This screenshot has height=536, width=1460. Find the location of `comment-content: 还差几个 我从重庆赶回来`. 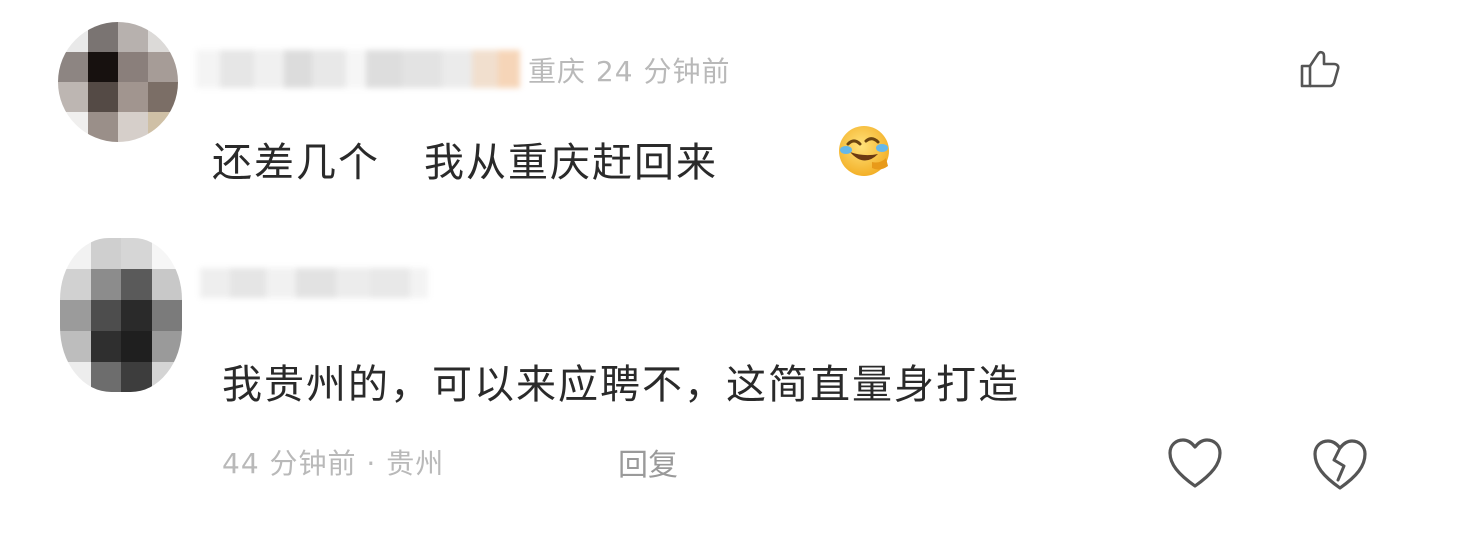

comment-content: 还差几个 我从重庆赶回来 is located at coordinates (465, 159).